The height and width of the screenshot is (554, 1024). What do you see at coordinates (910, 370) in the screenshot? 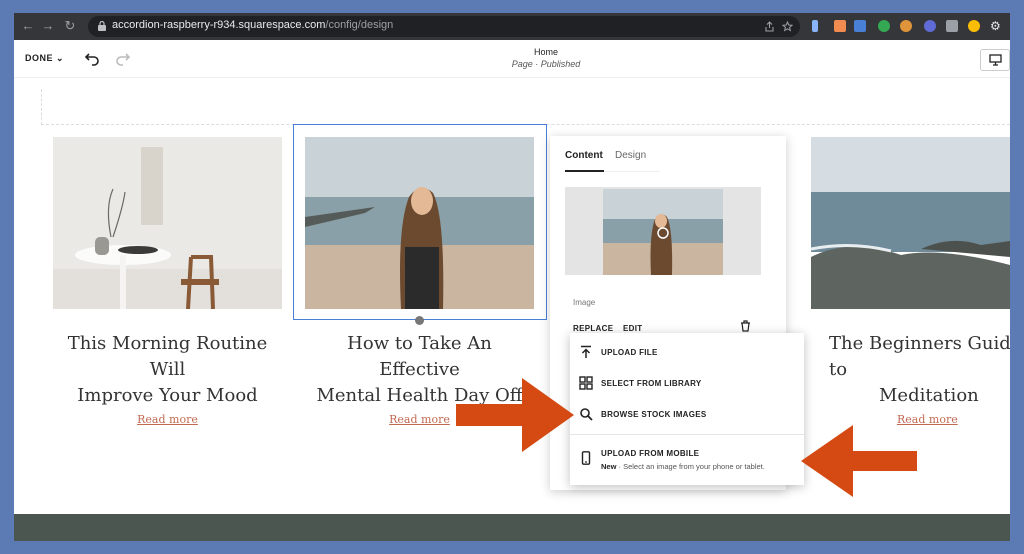
I see `blog-title-4: The Beginners Guide to Meditation` at bounding box center [910, 370].